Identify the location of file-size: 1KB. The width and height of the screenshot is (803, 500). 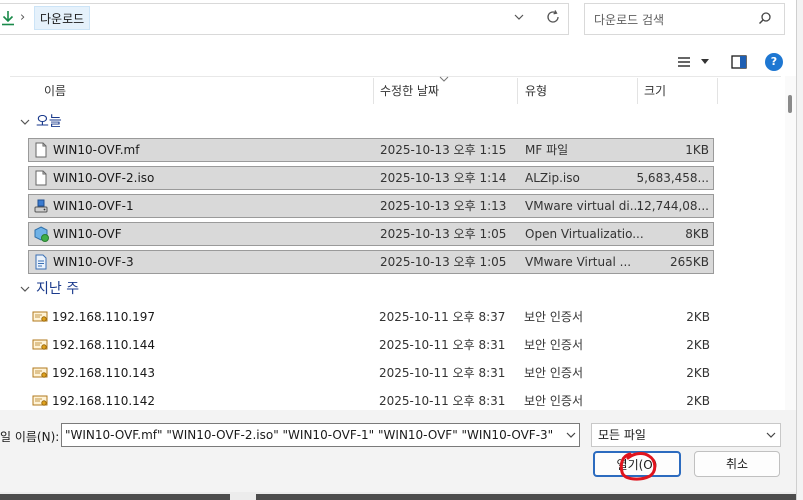
(697, 150).